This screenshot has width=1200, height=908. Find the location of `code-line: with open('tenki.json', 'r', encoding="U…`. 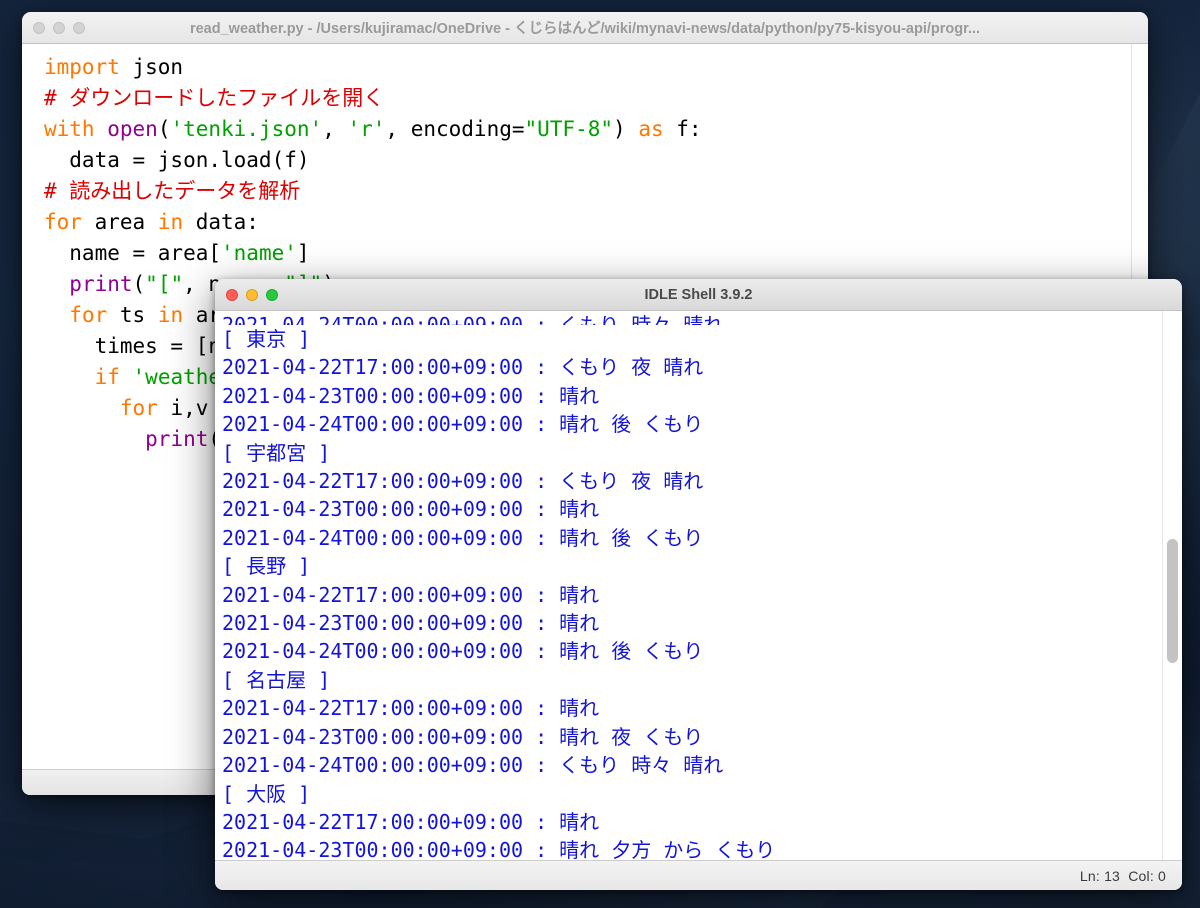

code-line: with open('tenki.json', 'r', encoding="U… is located at coordinates (587, 129).